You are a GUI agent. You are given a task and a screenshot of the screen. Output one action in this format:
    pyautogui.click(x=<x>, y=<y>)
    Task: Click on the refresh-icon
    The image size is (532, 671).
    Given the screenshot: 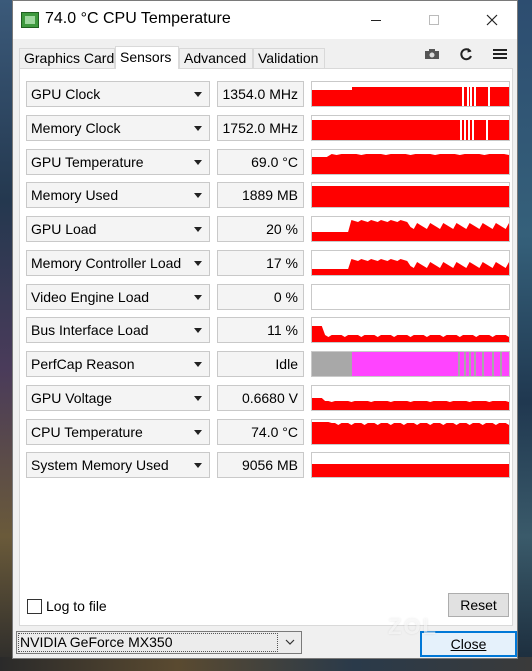 What is the action you would take?
    pyautogui.click(x=466, y=54)
    